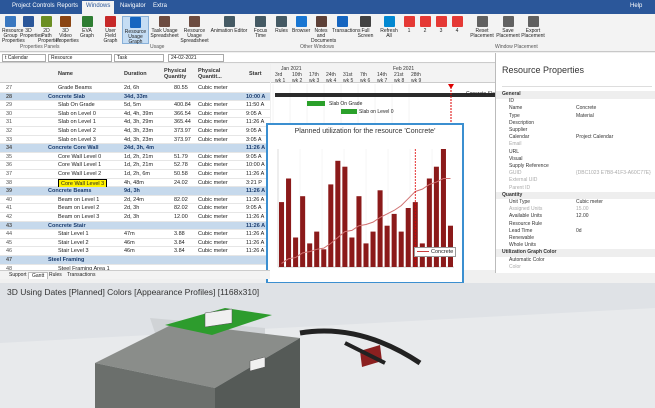  What do you see at coordinates (255, 74) in the screenshot?
I see `col-start: Start` at bounding box center [255, 74].